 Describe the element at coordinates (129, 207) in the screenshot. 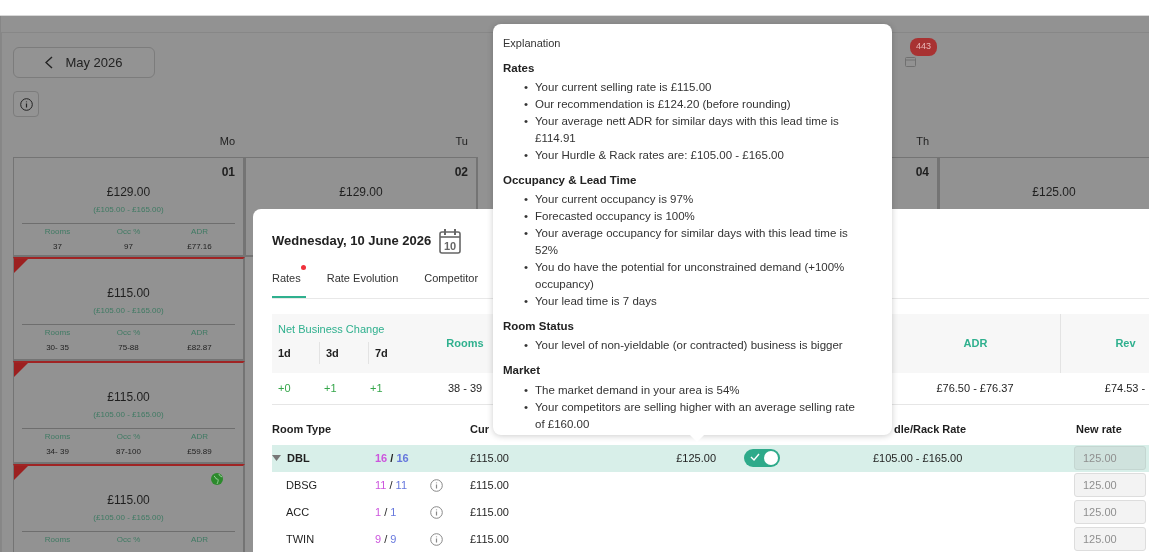

I see `day-cell: 01 £129.00 (£105.00 - £165.00) Rooms 37 Occ % 97 ADR £77.16` at that location.